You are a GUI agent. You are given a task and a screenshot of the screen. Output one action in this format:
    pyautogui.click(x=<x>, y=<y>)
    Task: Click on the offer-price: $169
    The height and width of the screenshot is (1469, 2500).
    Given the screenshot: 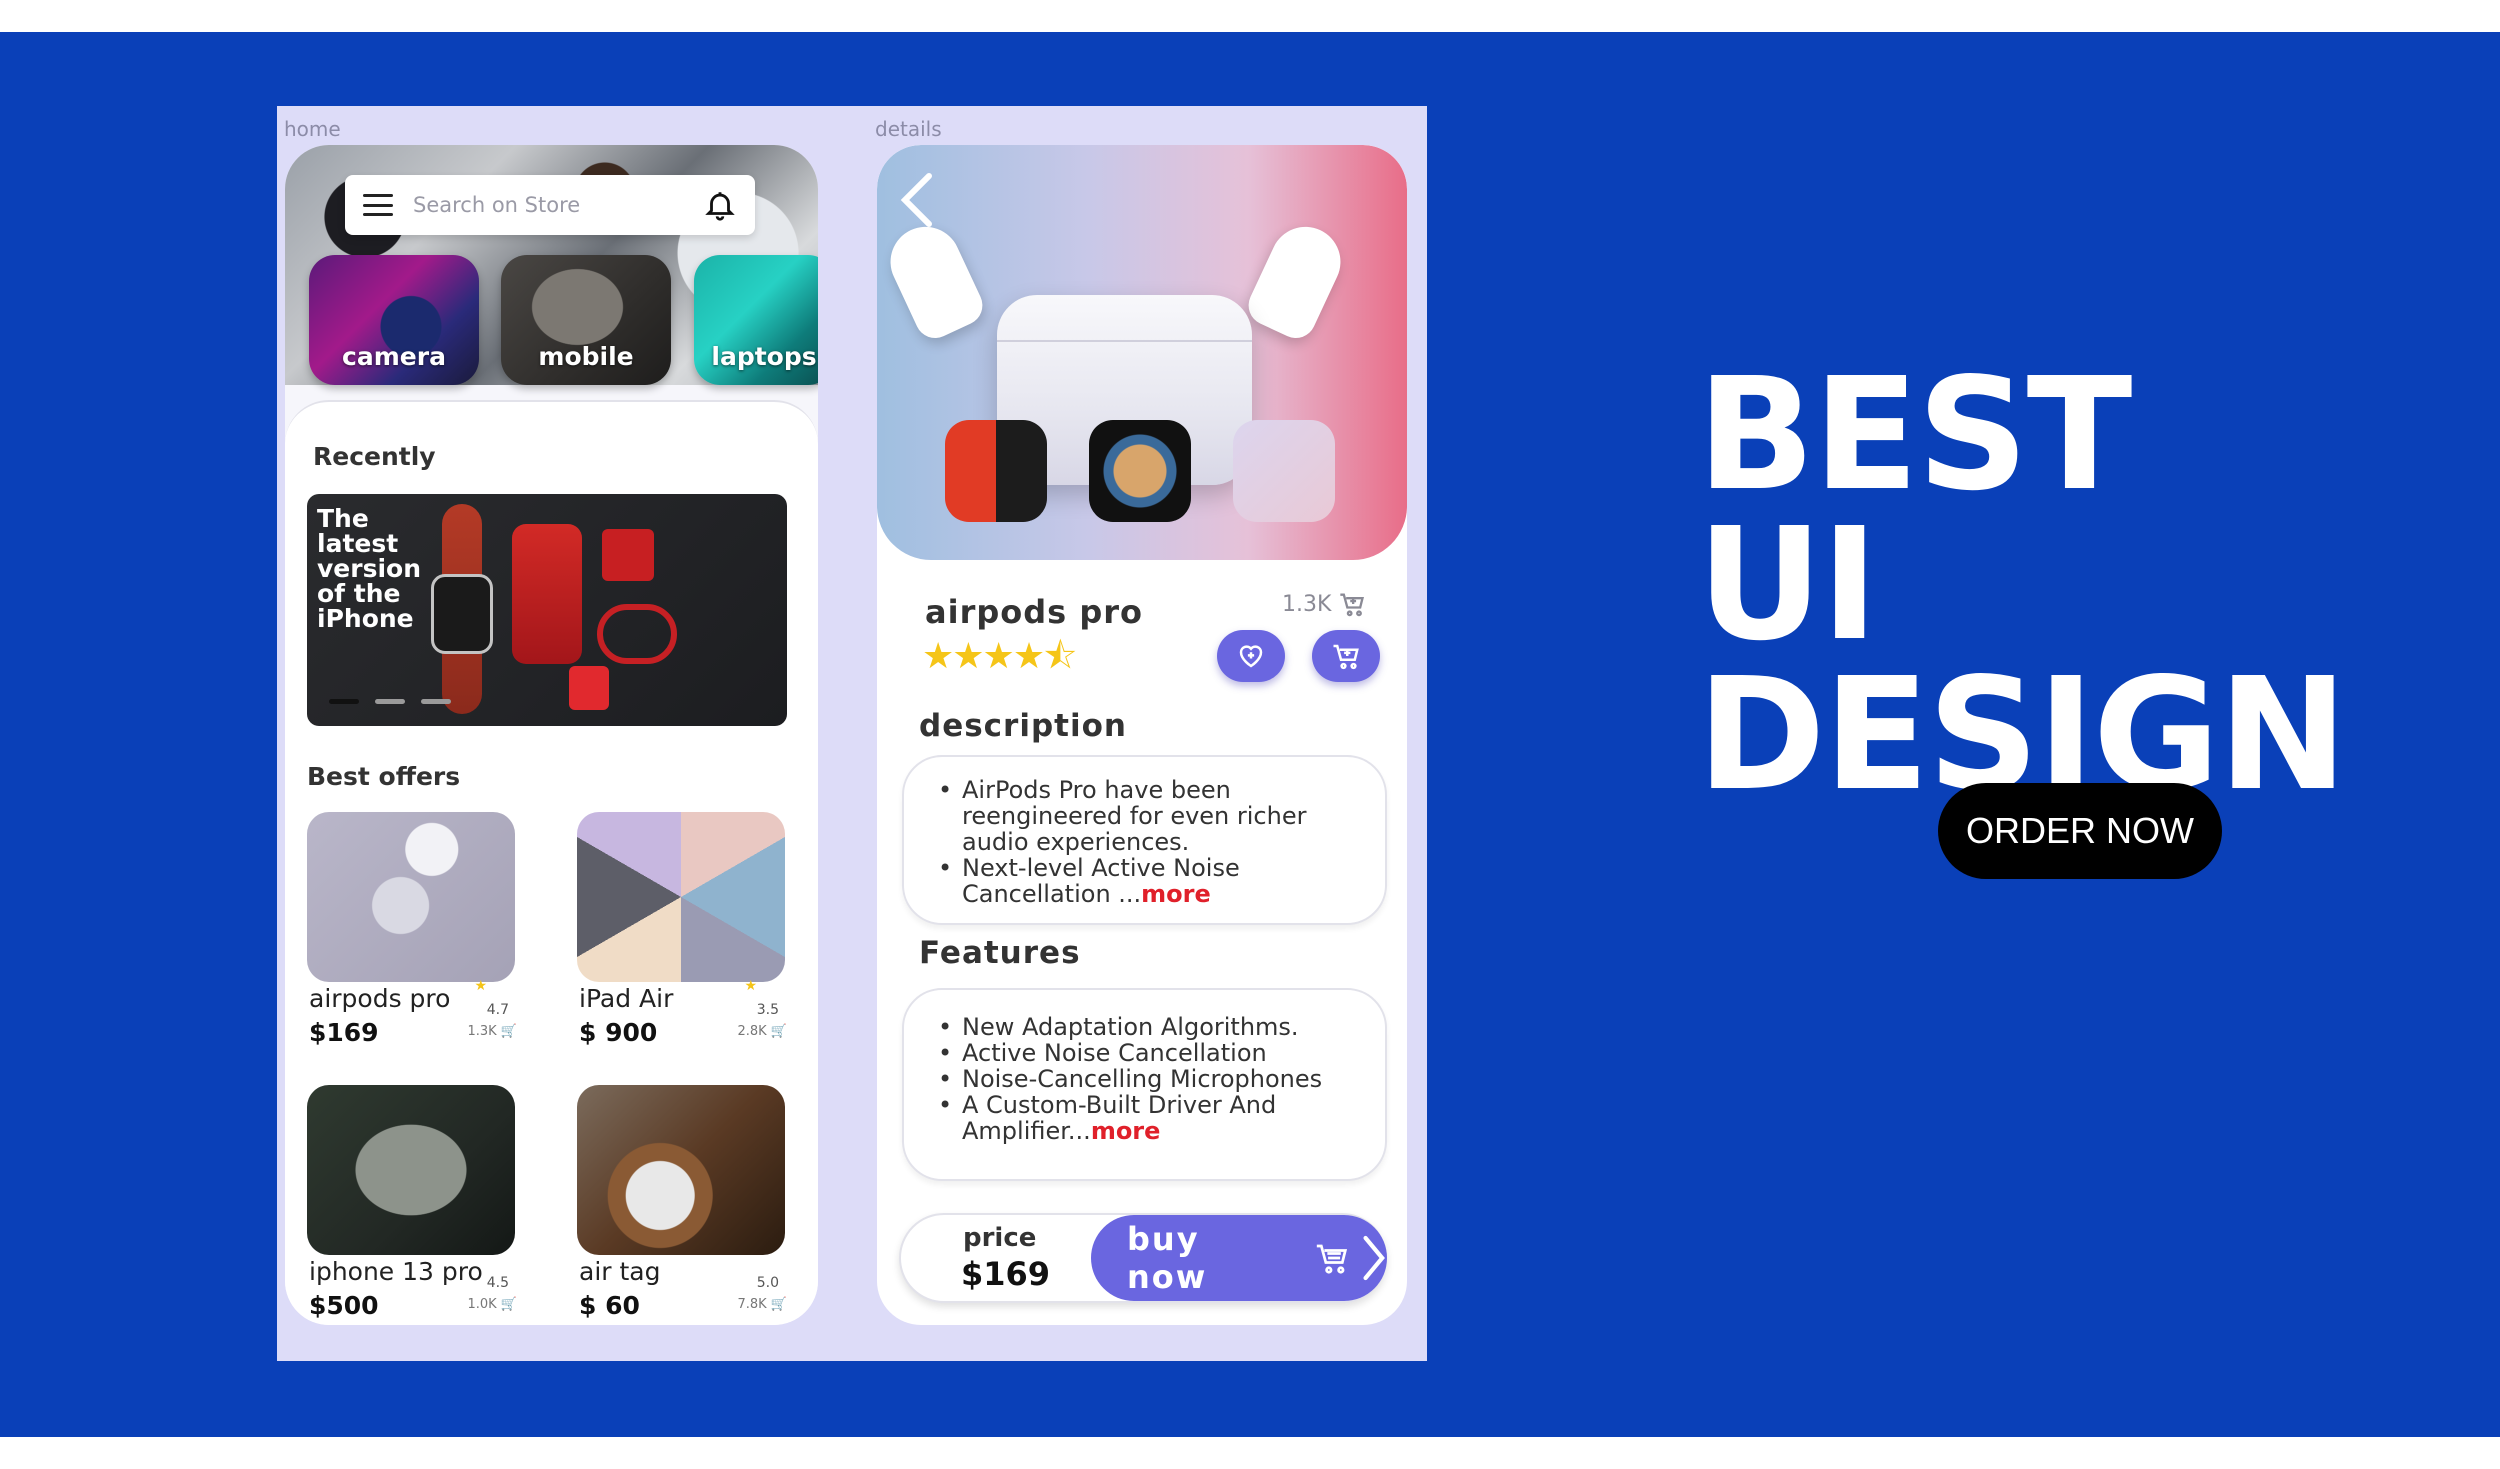 What is the action you would take?
    pyautogui.click(x=344, y=1032)
    